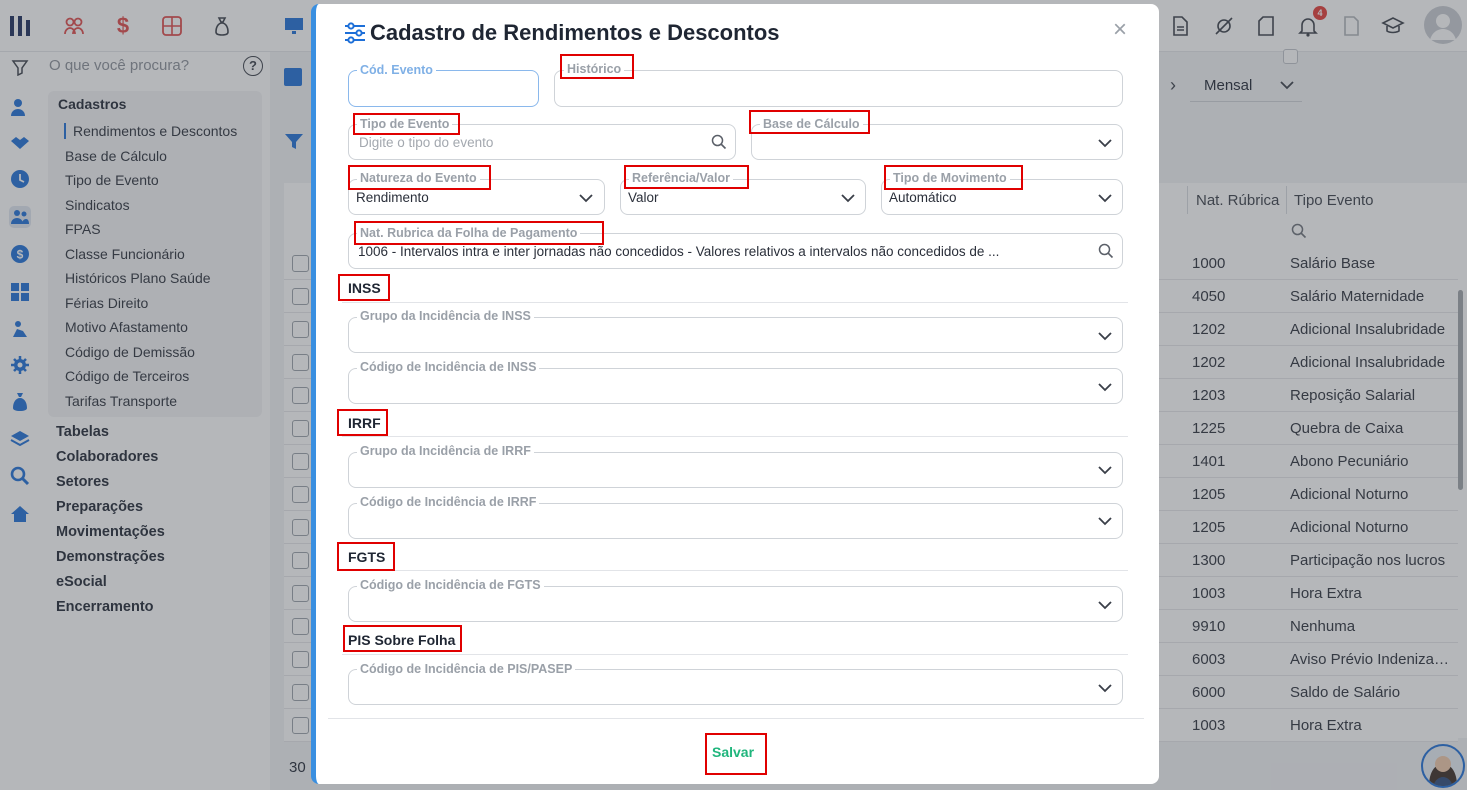 Image resolution: width=1467 pixels, height=790 pixels. I want to click on natureza-evento-value: Rendimento, so click(392, 197).